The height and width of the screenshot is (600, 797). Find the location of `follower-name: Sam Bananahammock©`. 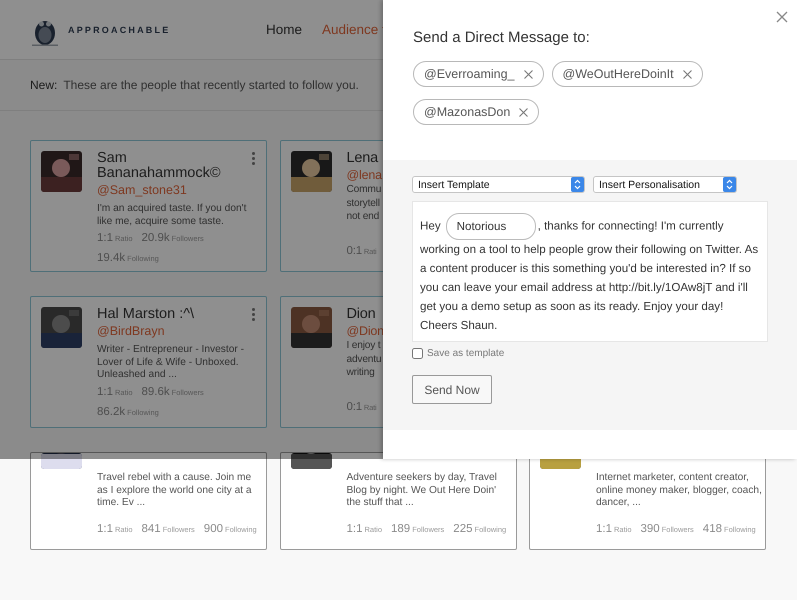

follower-name: Sam Bananahammock© is located at coordinates (159, 166).